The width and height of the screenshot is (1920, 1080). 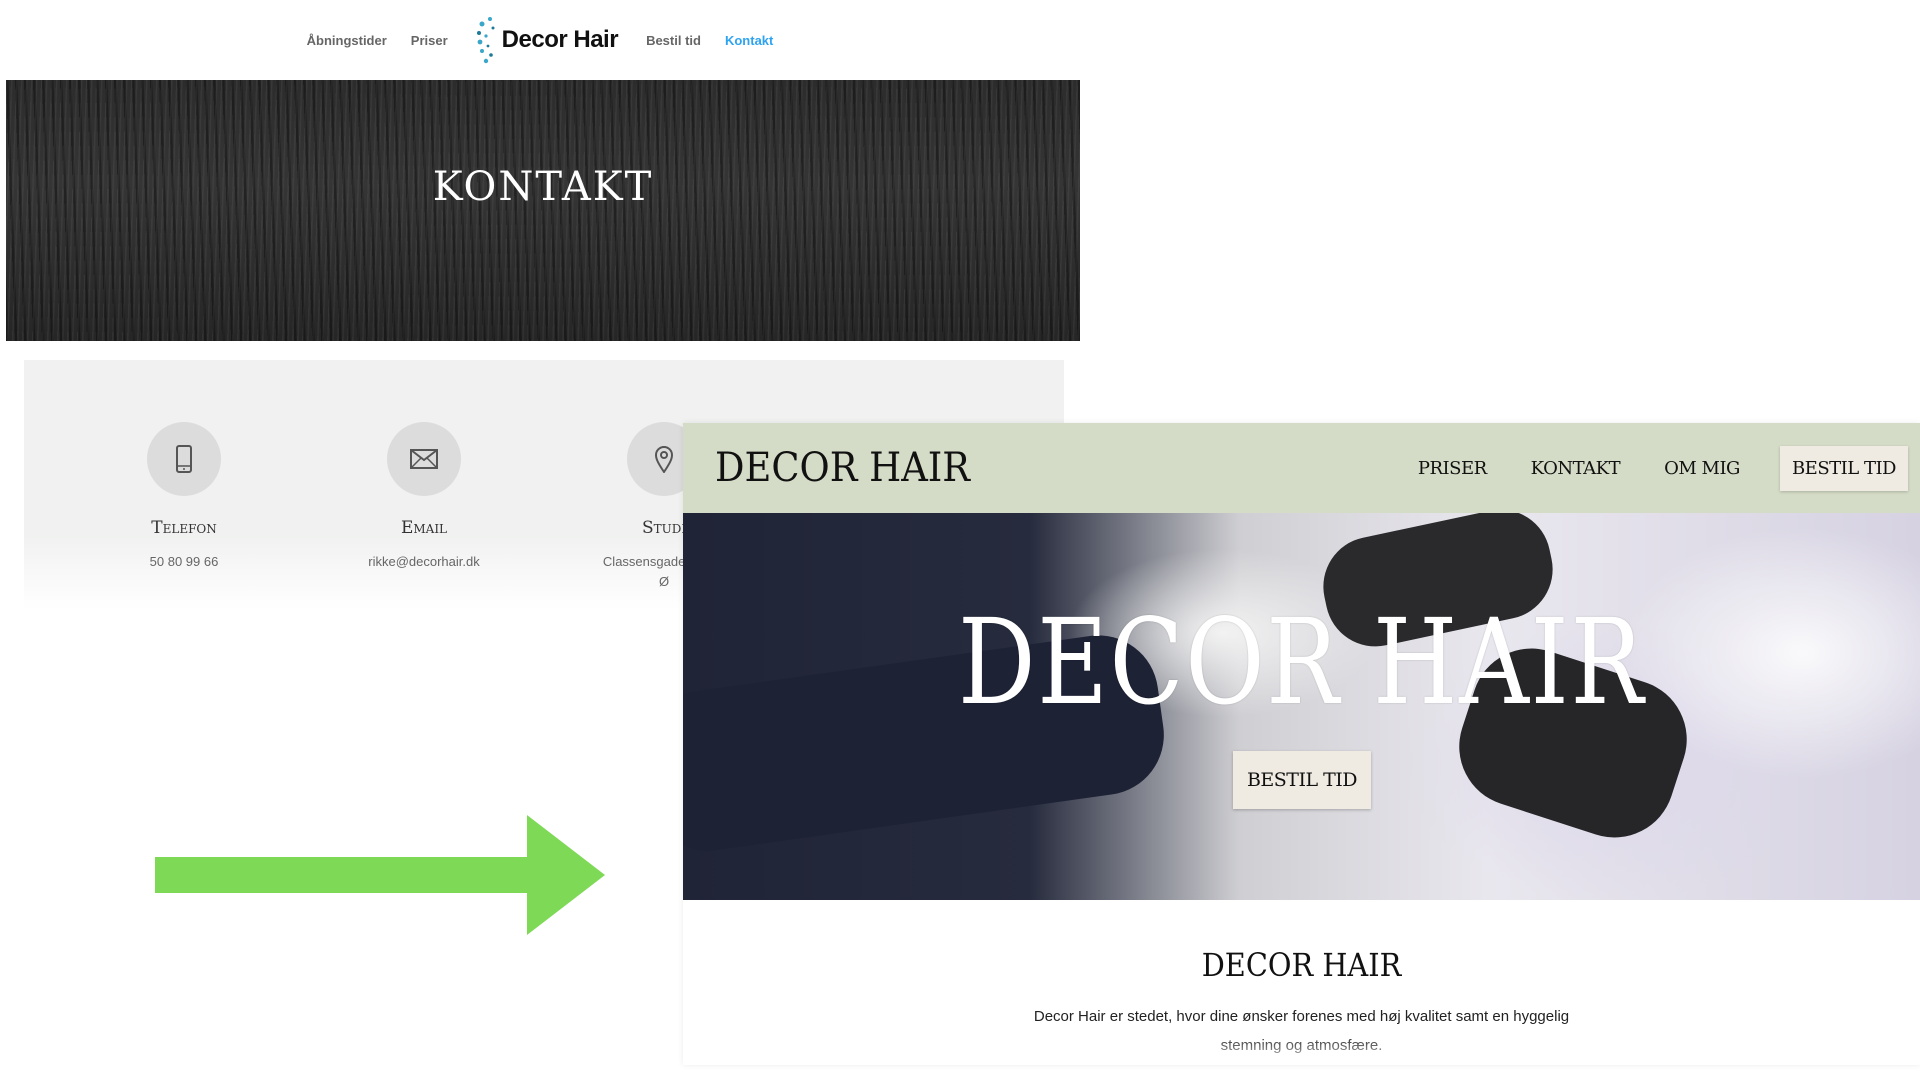 What do you see at coordinates (1663, 468) in the screenshot?
I see `new-nav: PRISER KONTAKT OM MIG BESTIL TID` at bounding box center [1663, 468].